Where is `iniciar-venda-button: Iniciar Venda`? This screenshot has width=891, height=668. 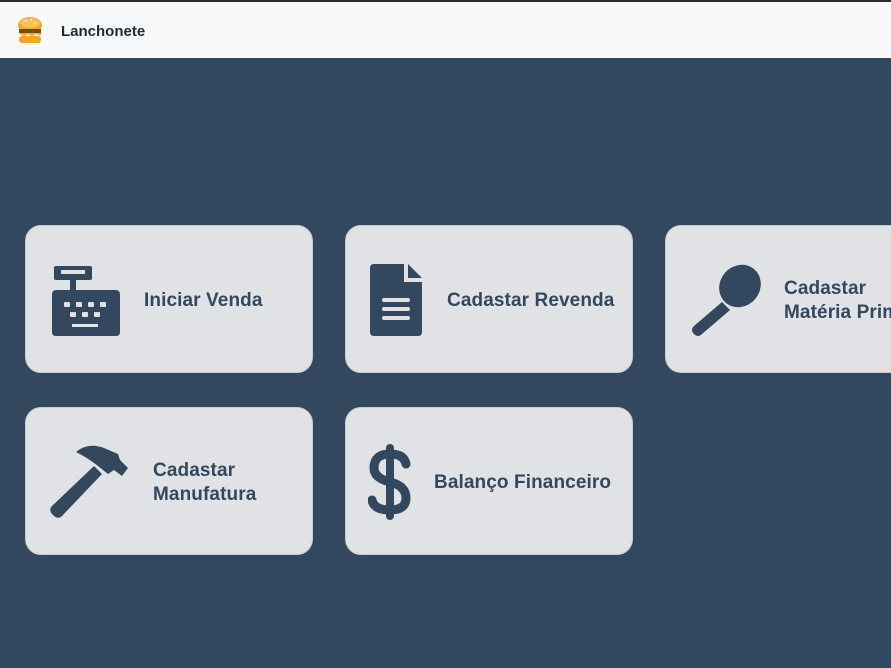 iniciar-venda-button: Iniciar Venda is located at coordinates (169, 299).